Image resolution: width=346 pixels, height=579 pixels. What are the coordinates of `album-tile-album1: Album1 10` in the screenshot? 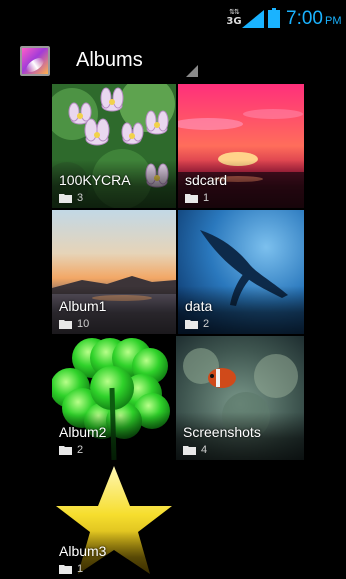 It's located at (114, 272).